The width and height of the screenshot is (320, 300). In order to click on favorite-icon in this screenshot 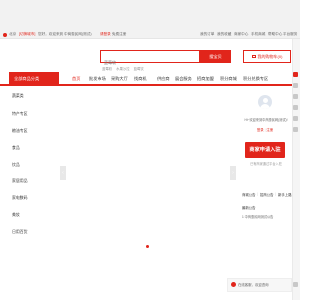, I will do `click(295, 96)`.